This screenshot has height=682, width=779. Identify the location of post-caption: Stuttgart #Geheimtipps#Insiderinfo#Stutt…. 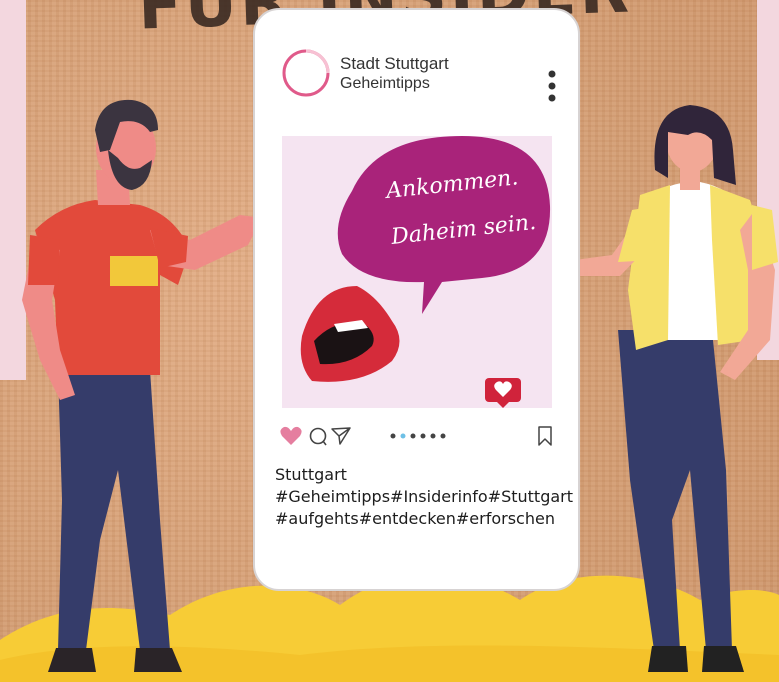
(425, 497).